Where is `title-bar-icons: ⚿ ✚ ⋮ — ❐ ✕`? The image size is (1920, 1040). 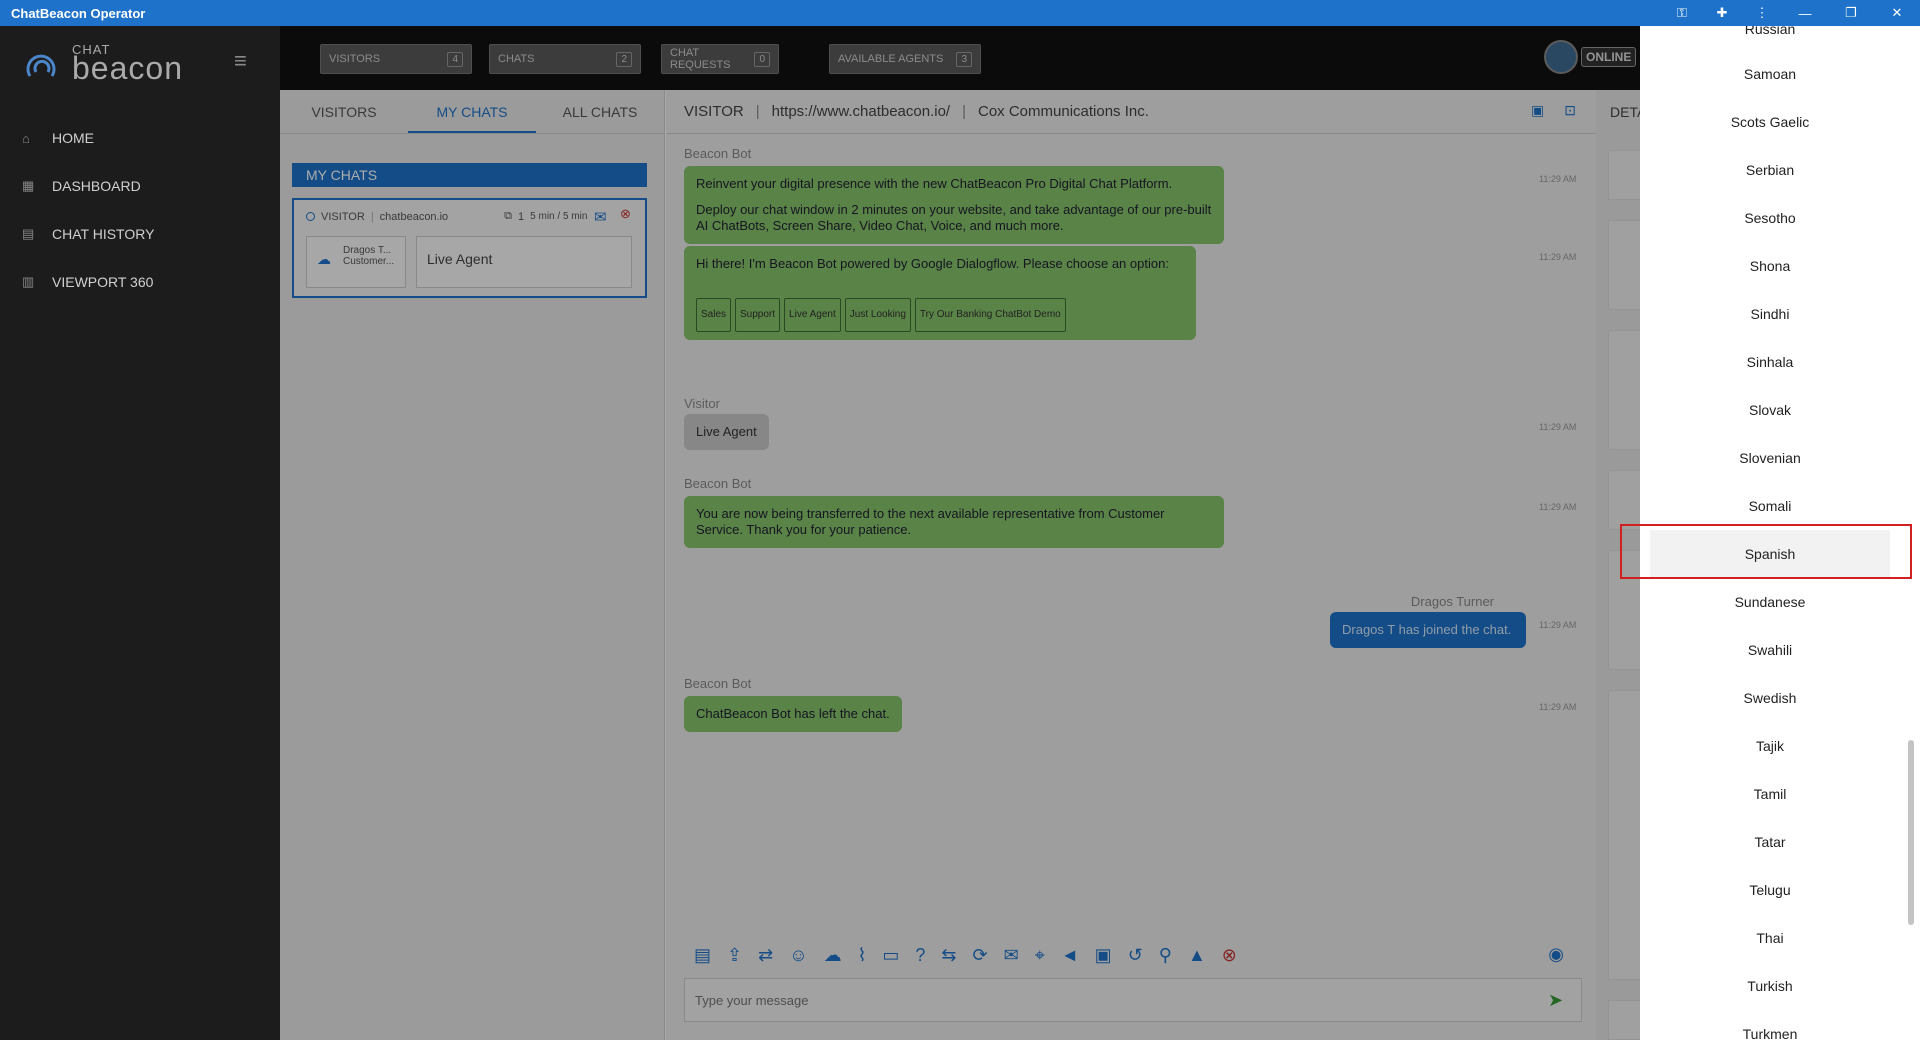 title-bar-icons: ⚿ ✚ ⋮ — ❐ ✕ is located at coordinates (1791, 13).